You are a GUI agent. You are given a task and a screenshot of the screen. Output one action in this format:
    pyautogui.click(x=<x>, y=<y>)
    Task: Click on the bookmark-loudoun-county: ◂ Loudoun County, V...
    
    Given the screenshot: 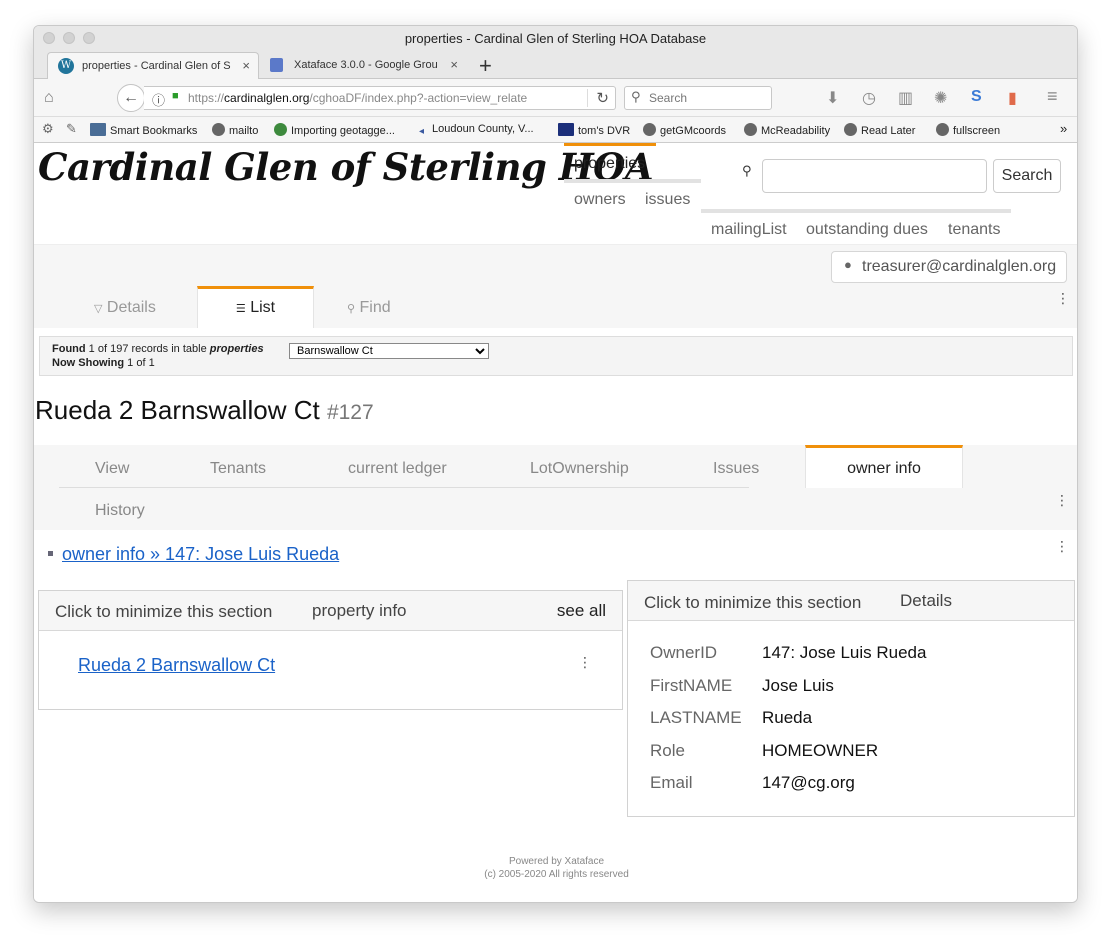 What is the action you would take?
    pyautogui.click(x=476, y=131)
    